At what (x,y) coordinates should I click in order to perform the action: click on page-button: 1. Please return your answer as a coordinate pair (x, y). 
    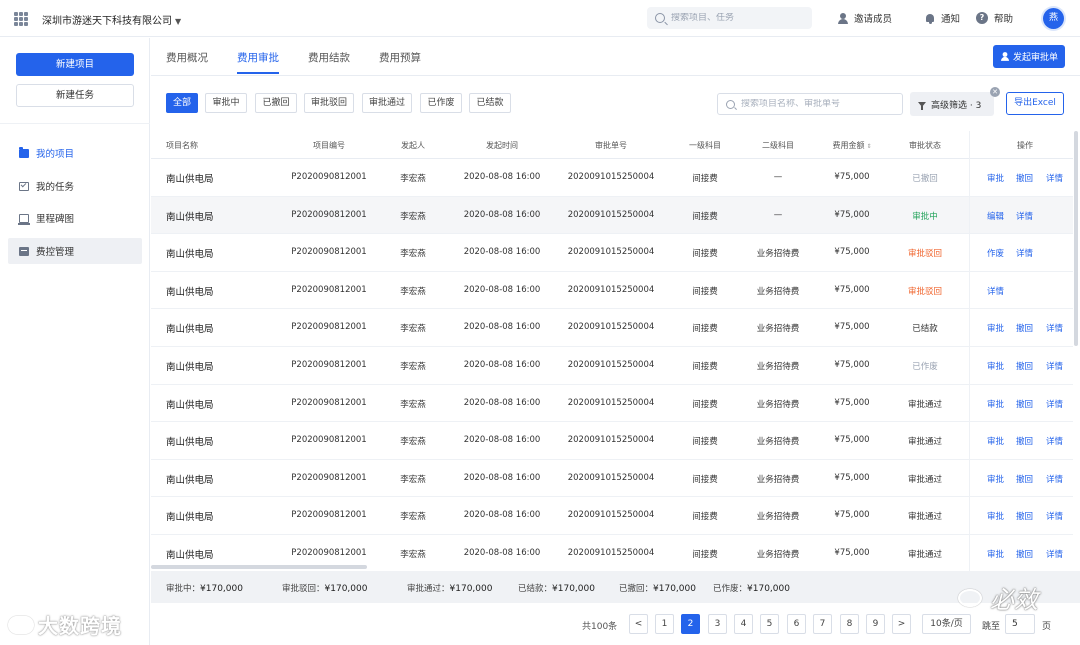
    Looking at the image, I should click on (664, 624).